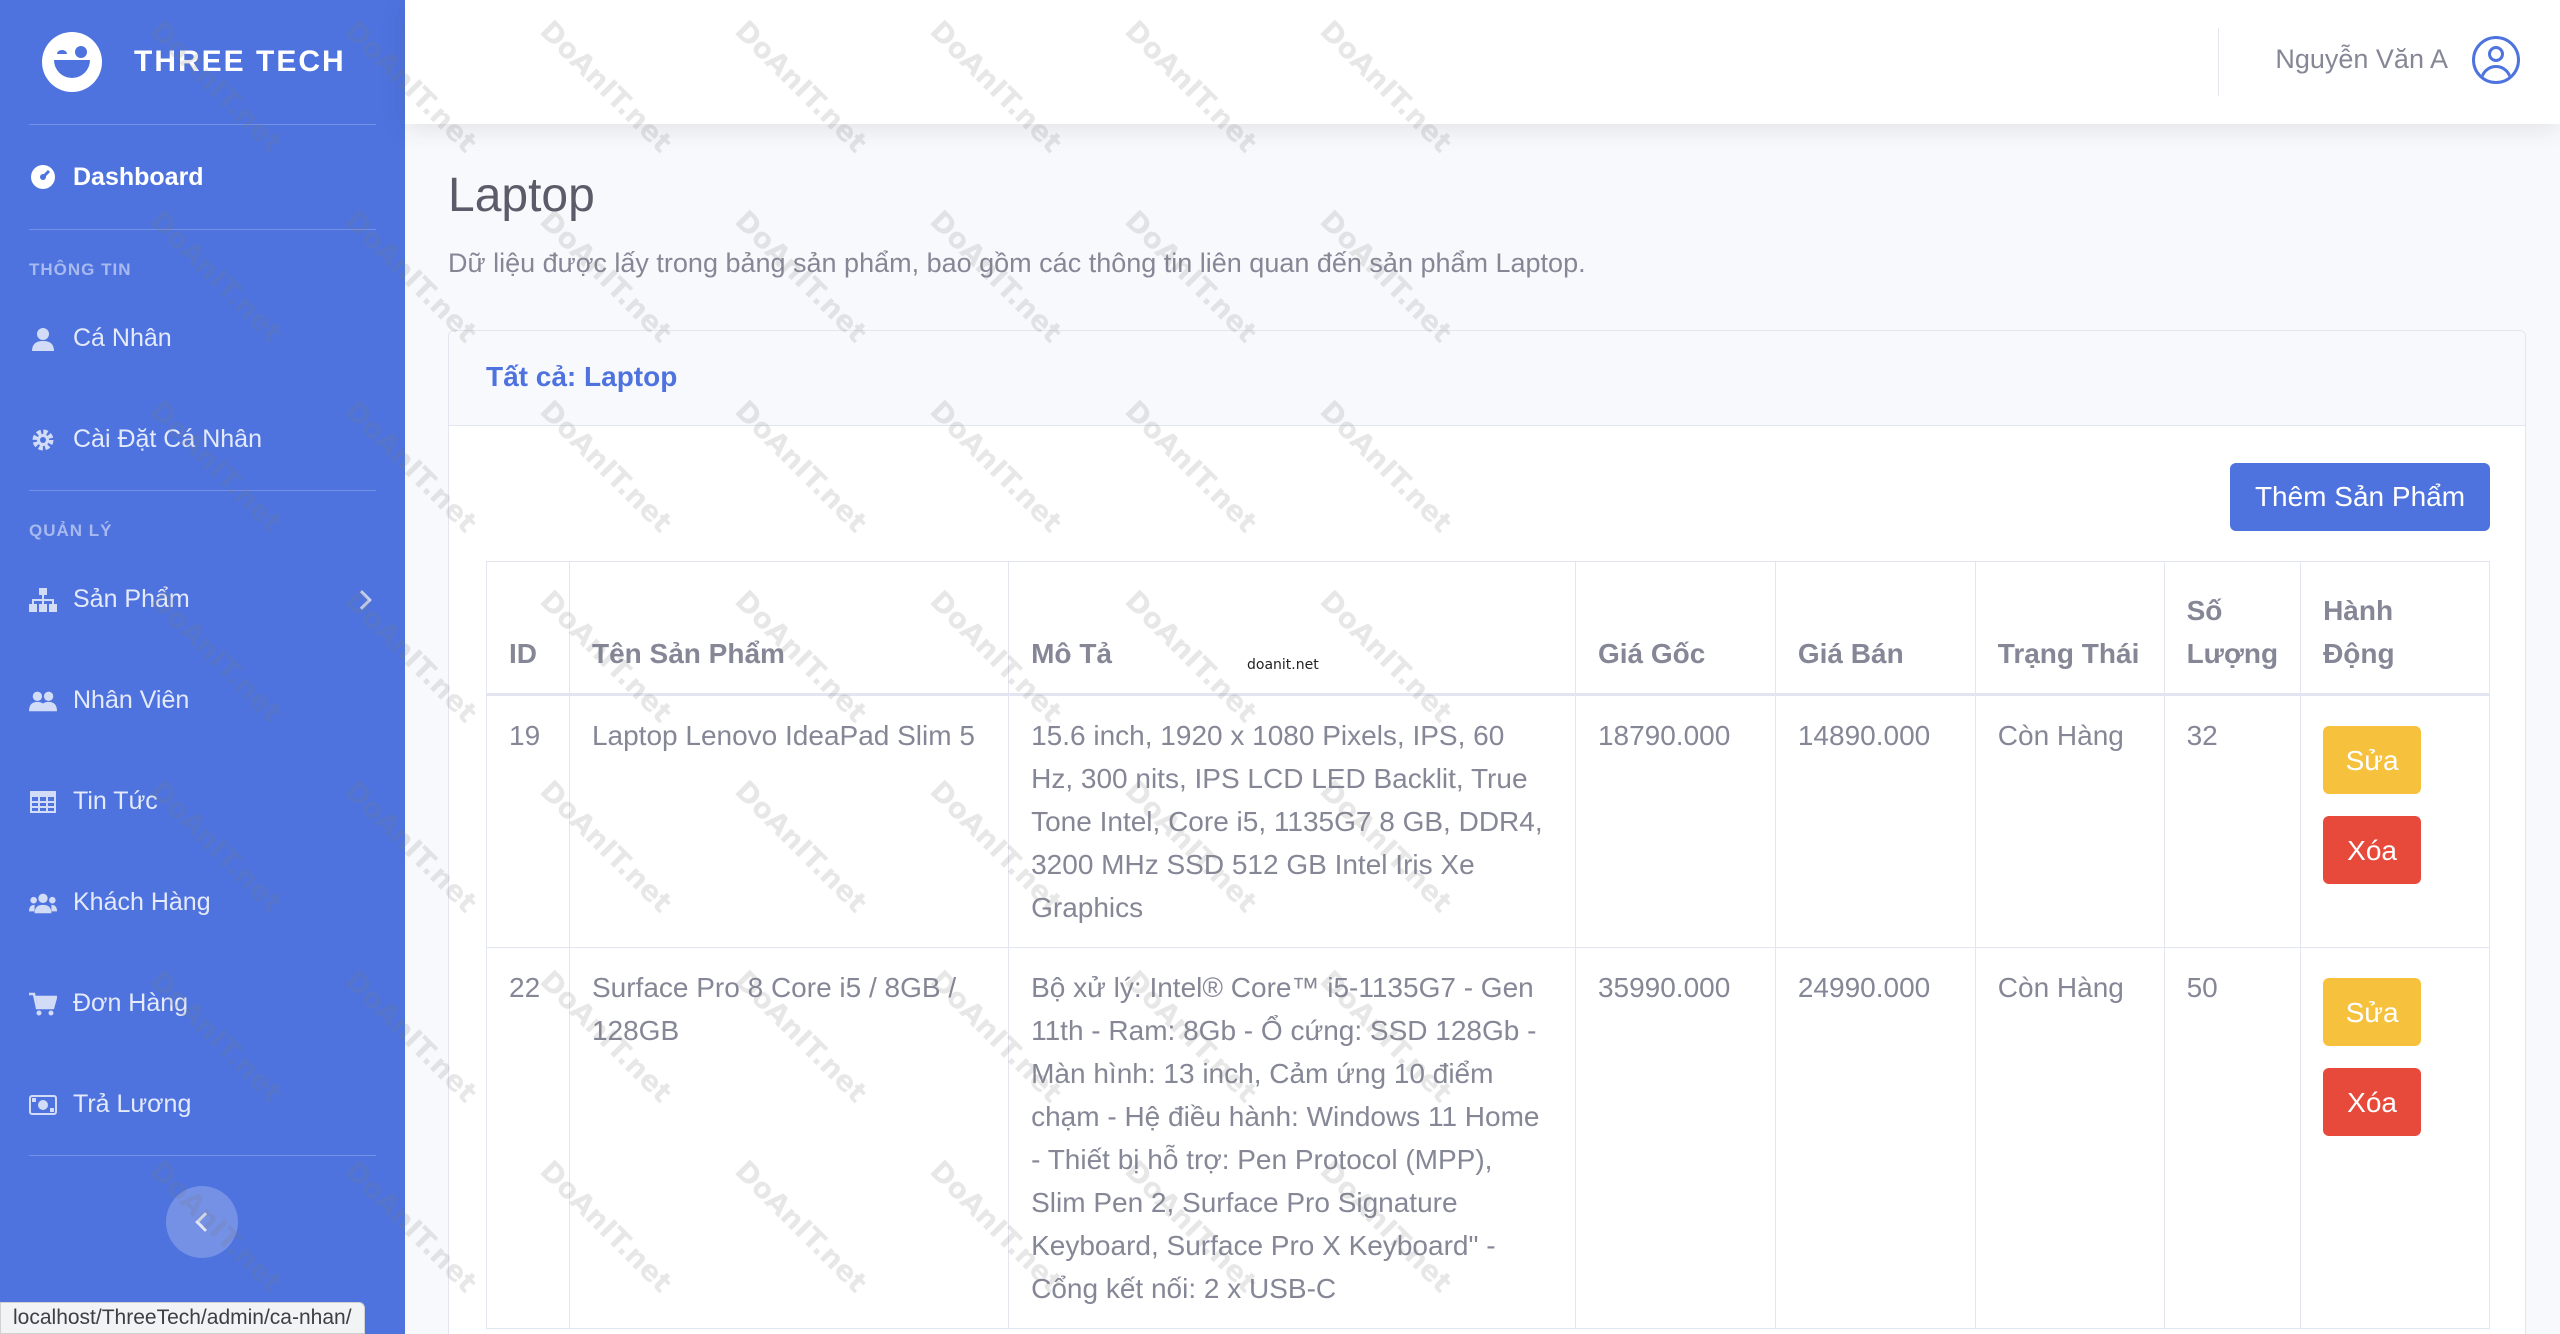 Image resolution: width=2560 pixels, height=1334 pixels. I want to click on cell-name: Surface Pro 8 Core i5 / 8GB / 128GB, so click(789, 1138).